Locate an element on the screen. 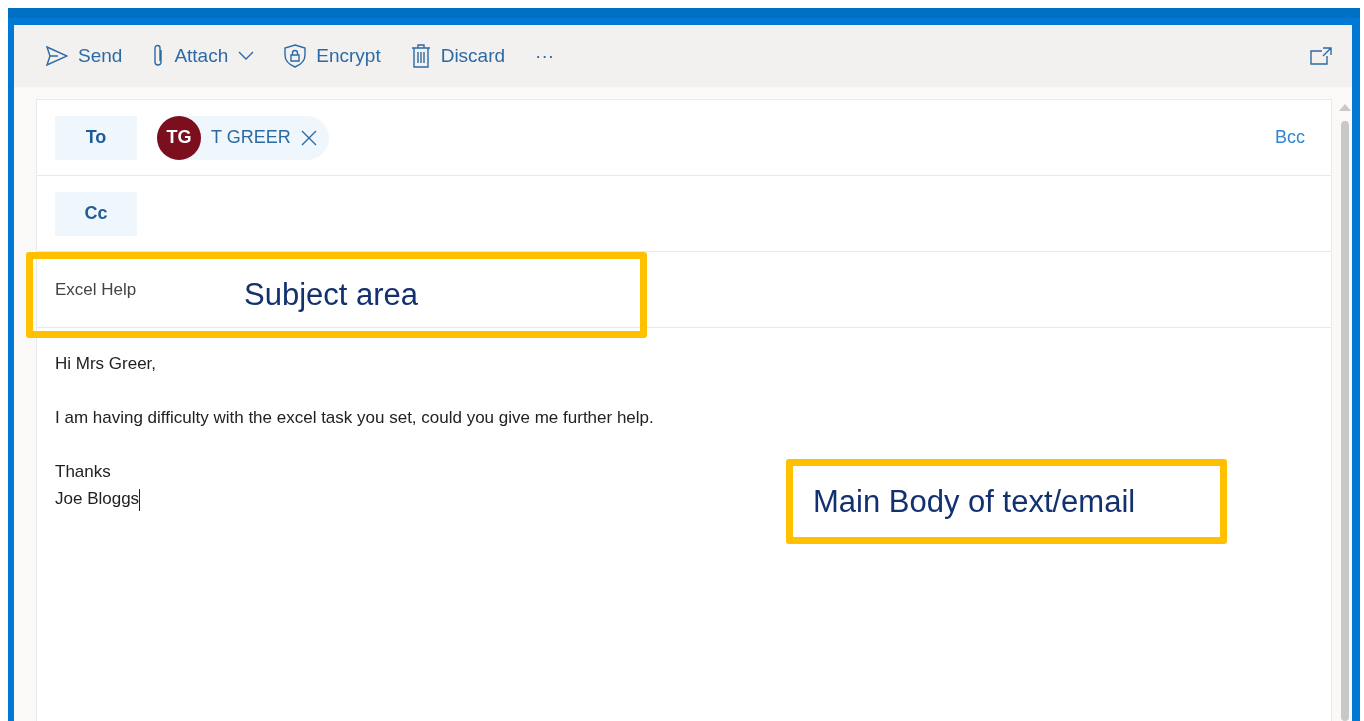 This screenshot has height=721, width=1364. callout-box: Main Body of text/email is located at coordinates (1006, 501).